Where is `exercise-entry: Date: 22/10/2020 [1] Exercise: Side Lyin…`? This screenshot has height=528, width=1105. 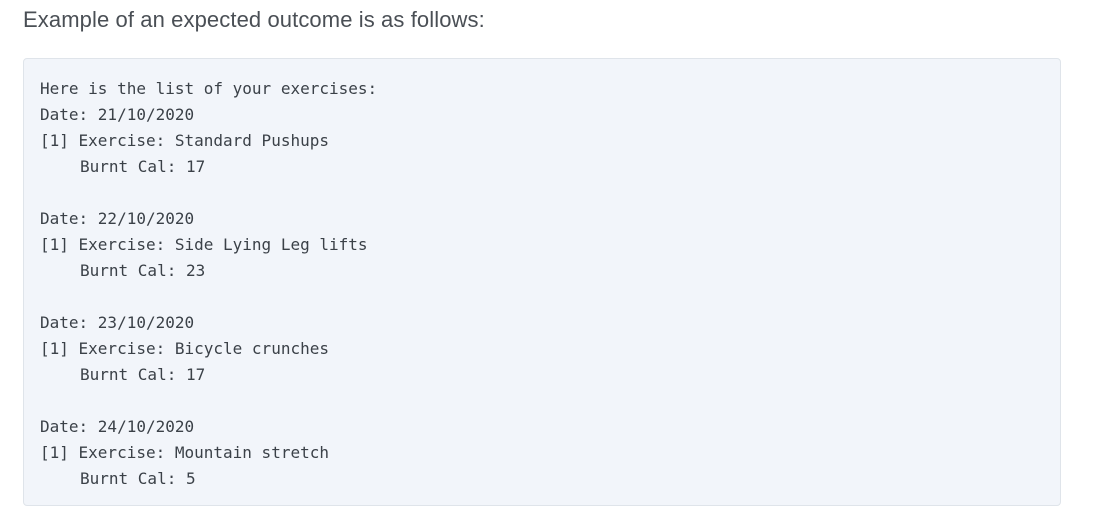
exercise-entry: Date: 22/10/2020 [1] Exercise: Side Lyin… is located at coordinates (550, 245).